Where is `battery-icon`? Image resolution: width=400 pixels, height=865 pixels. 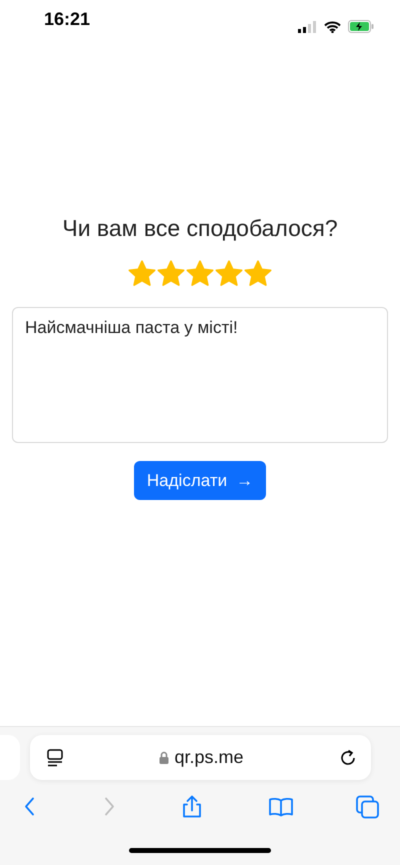
battery-icon is located at coordinates (361, 26).